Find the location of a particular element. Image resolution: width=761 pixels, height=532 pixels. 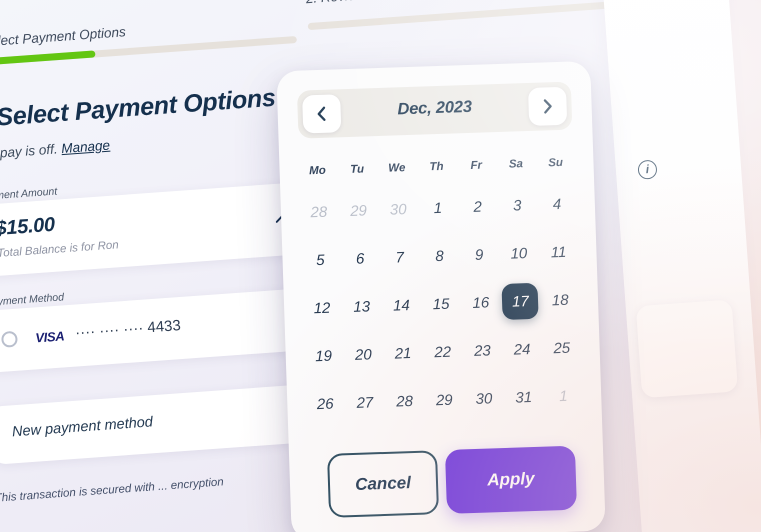

calendar-day-label: 2 is located at coordinates (478, 207).